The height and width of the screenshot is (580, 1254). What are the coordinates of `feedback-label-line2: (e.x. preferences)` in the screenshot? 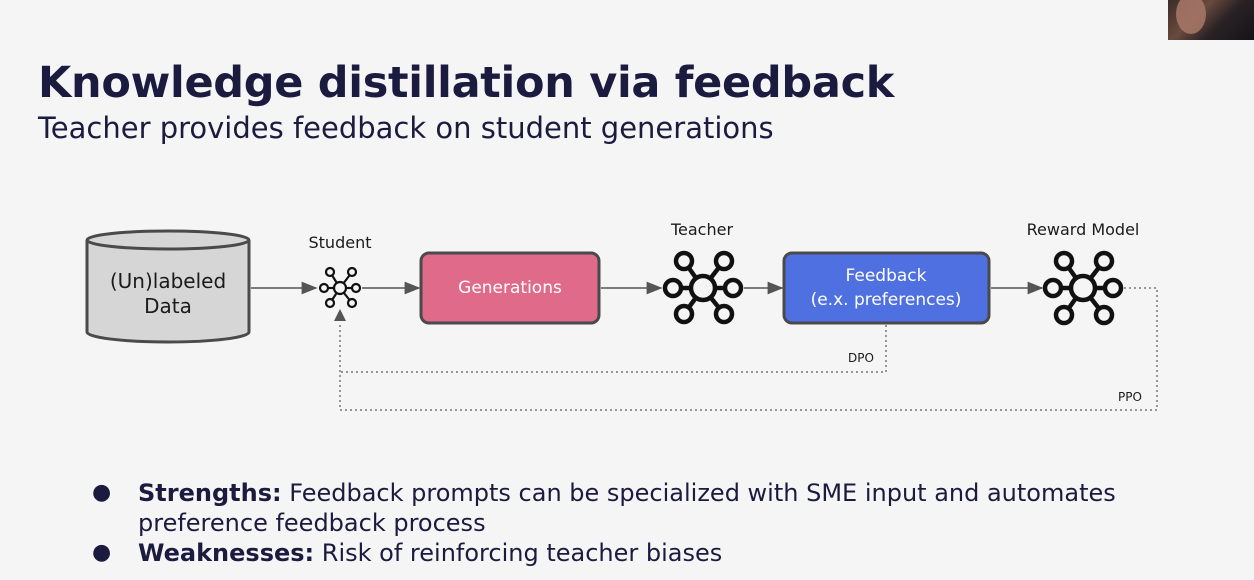 It's located at (886, 300).